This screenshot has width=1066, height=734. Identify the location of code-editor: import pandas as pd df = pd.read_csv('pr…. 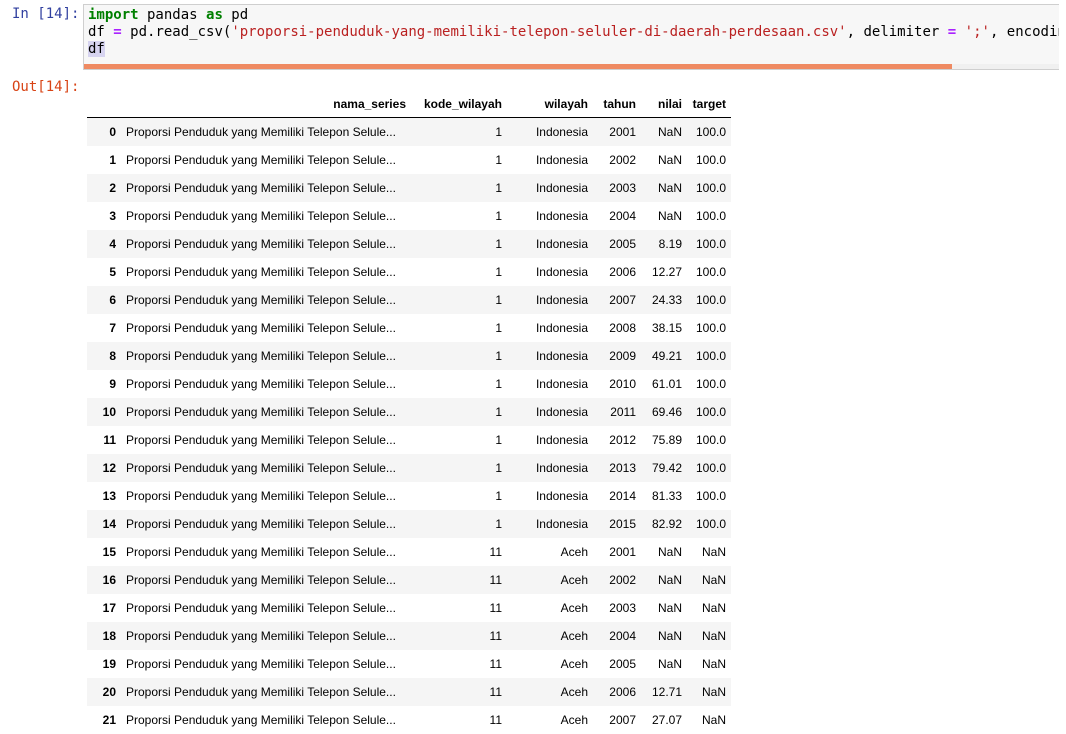
(571, 37).